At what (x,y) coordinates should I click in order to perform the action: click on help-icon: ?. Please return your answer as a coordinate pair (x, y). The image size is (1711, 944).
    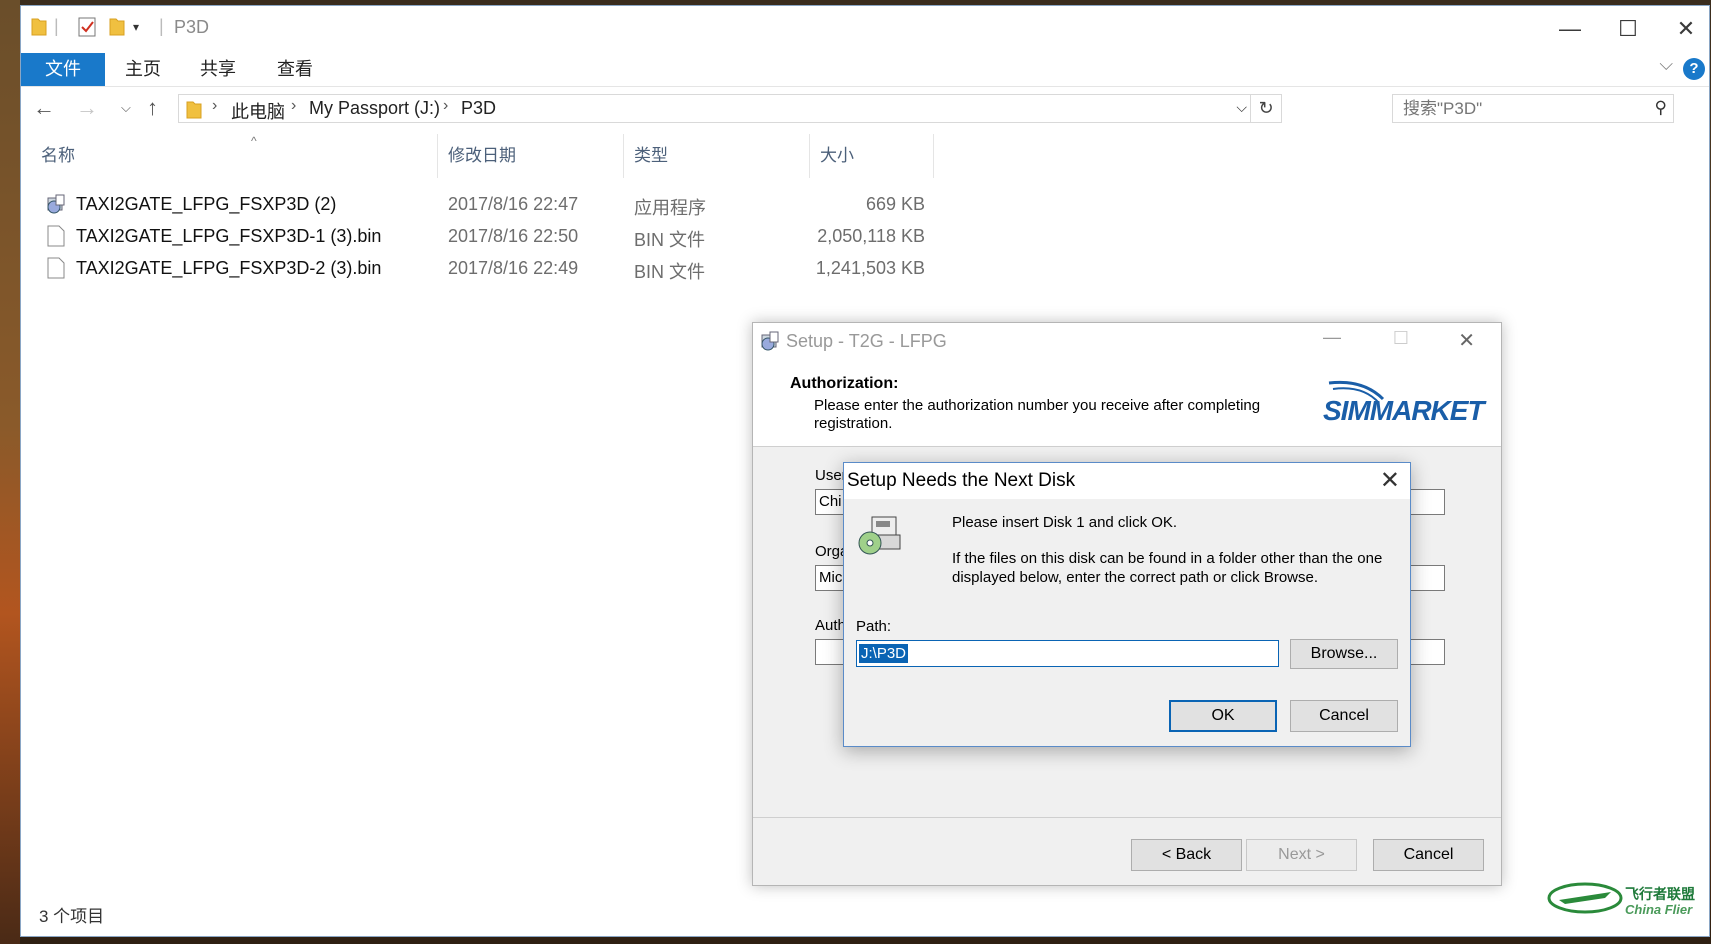
    Looking at the image, I should click on (1694, 69).